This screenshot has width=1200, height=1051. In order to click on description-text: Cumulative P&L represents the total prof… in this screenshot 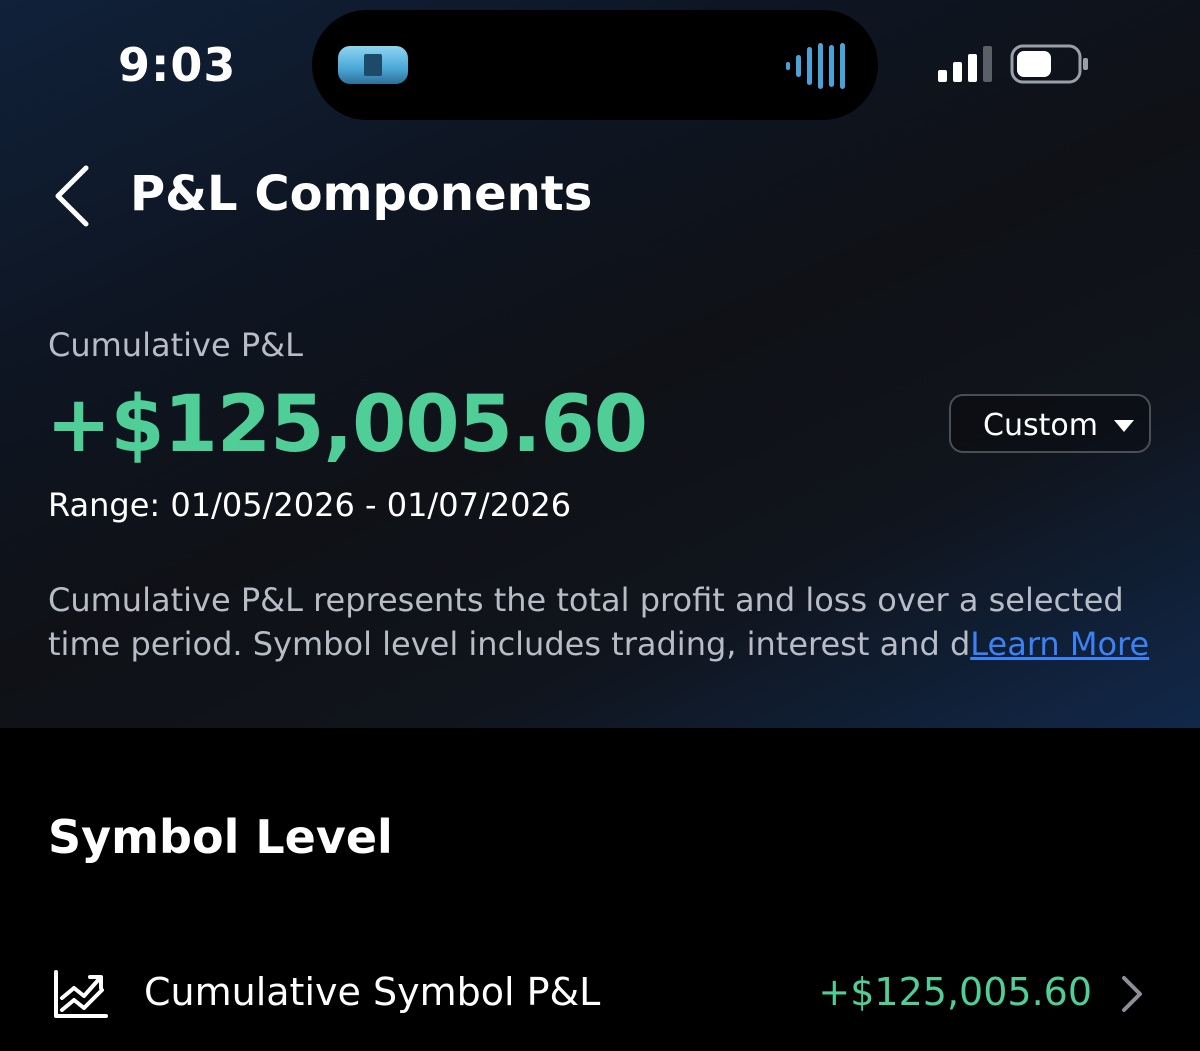, I will do `click(586, 622)`.